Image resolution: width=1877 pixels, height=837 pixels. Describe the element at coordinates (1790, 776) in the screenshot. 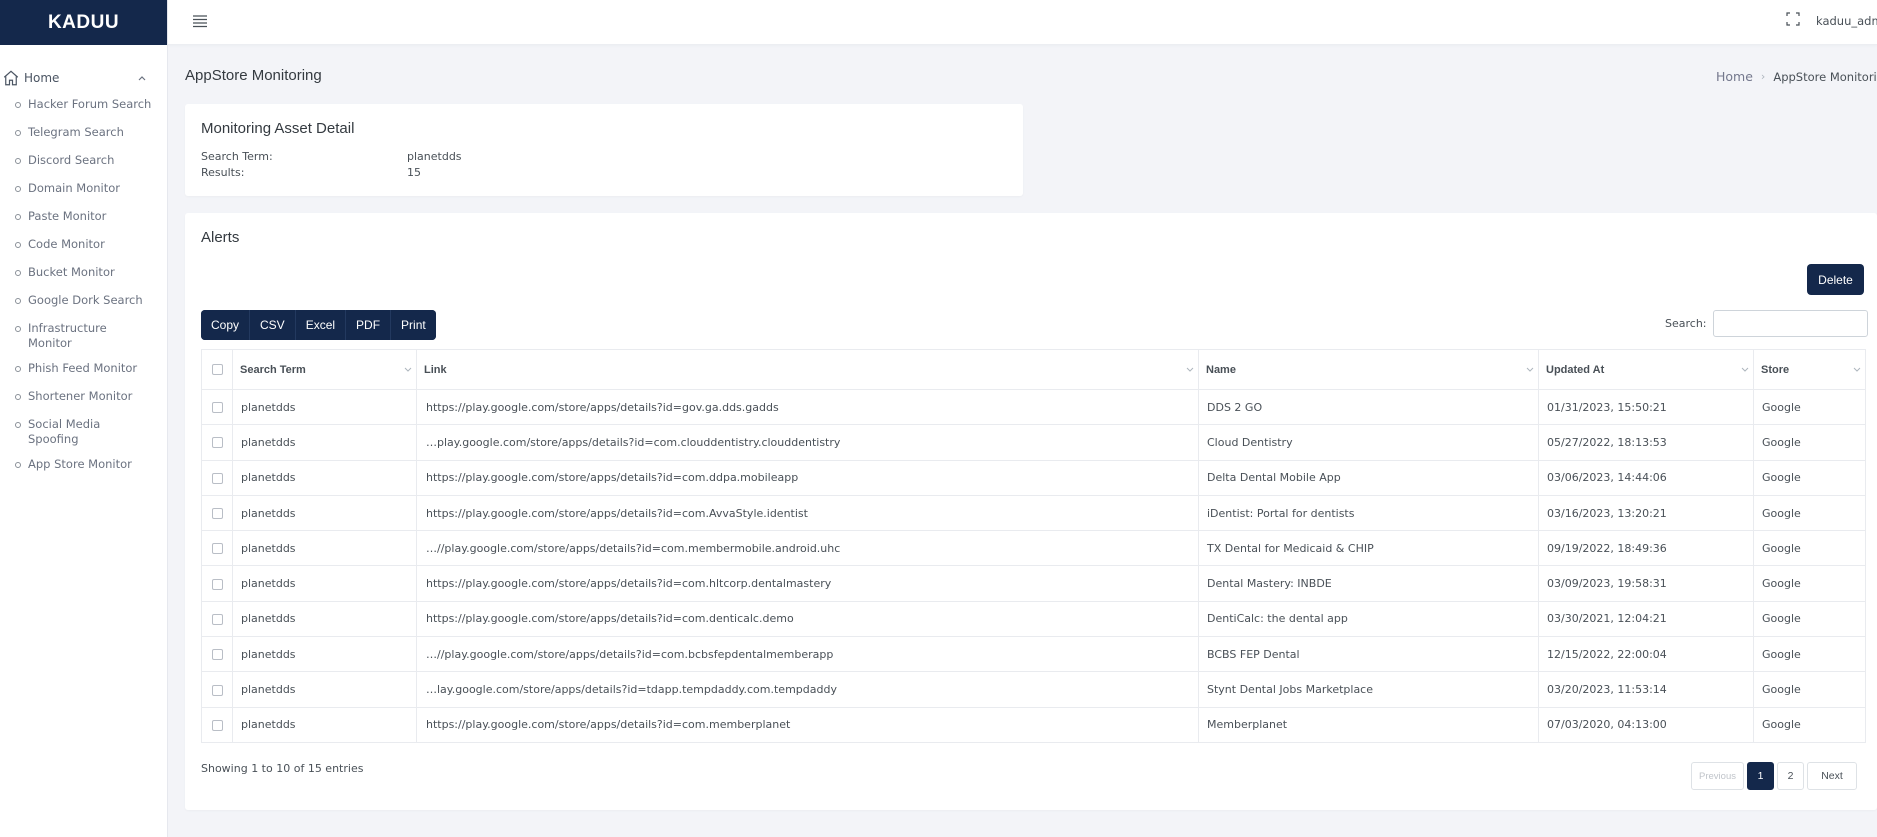

I see `page-button-2: 2` at that location.